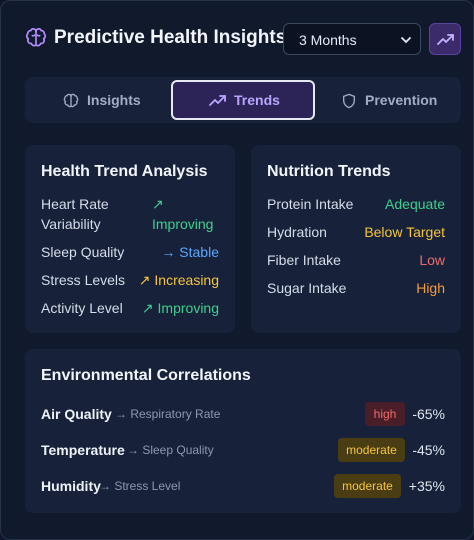  I want to click on period-select-value: 3 Months, so click(328, 40).